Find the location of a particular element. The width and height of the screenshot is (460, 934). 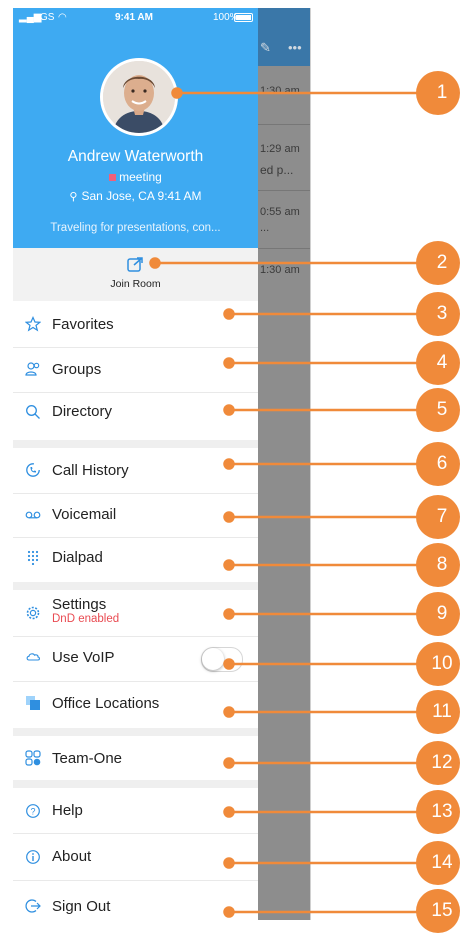

callout-number: 4 is located at coordinates (442, 362).